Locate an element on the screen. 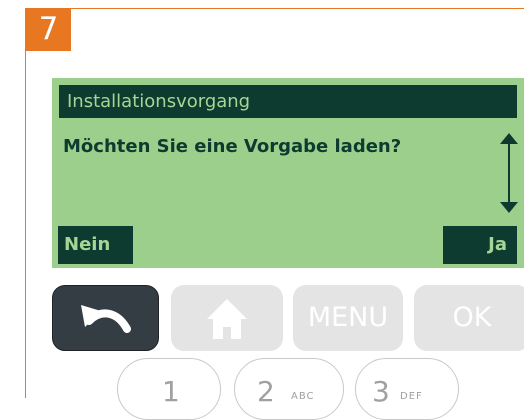 The image size is (524, 420). display-header: Installationsvorgang is located at coordinates (288, 101).